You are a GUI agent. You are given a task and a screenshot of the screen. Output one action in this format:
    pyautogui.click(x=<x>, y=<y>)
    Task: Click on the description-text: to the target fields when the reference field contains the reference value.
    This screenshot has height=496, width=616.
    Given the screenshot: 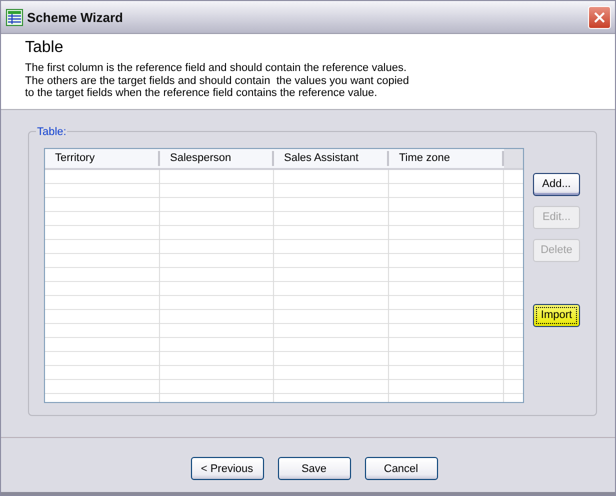 What is the action you would take?
    pyautogui.click(x=201, y=93)
    